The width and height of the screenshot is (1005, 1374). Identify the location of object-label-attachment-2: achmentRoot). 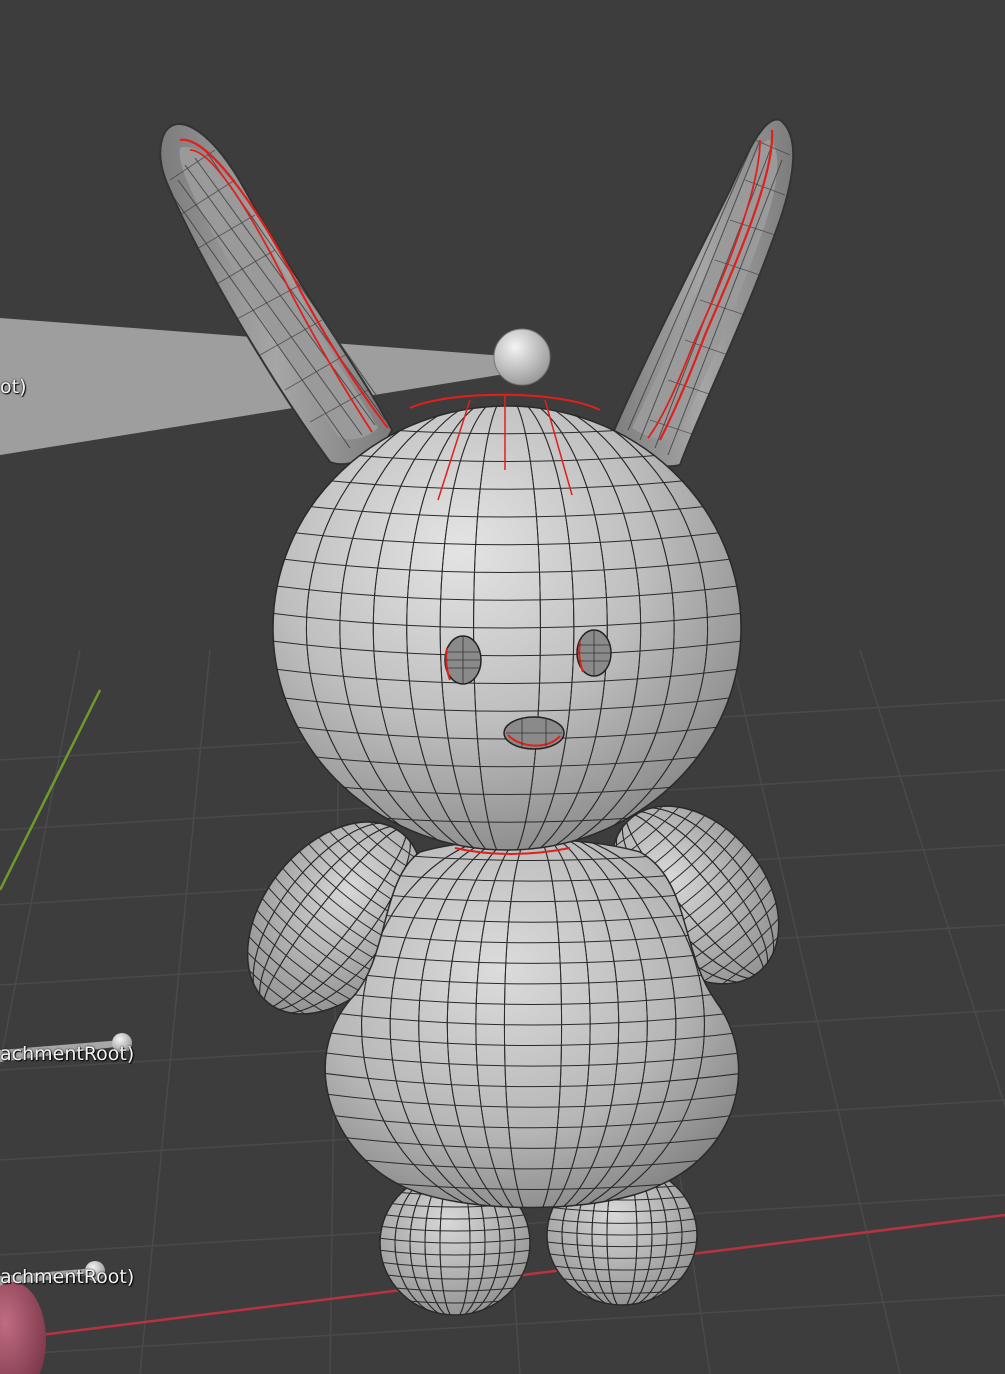
(67, 1277).